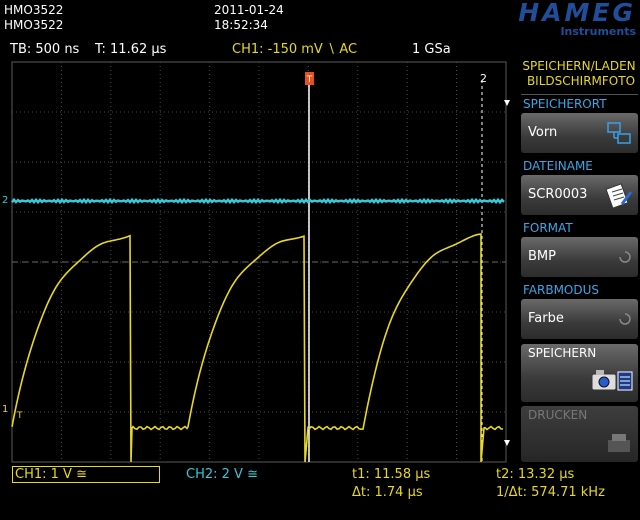 This screenshot has height=520, width=640. Describe the element at coordinates (5, 409) in the screenshot. I see `ch1-ground-marker: 1` at that location.